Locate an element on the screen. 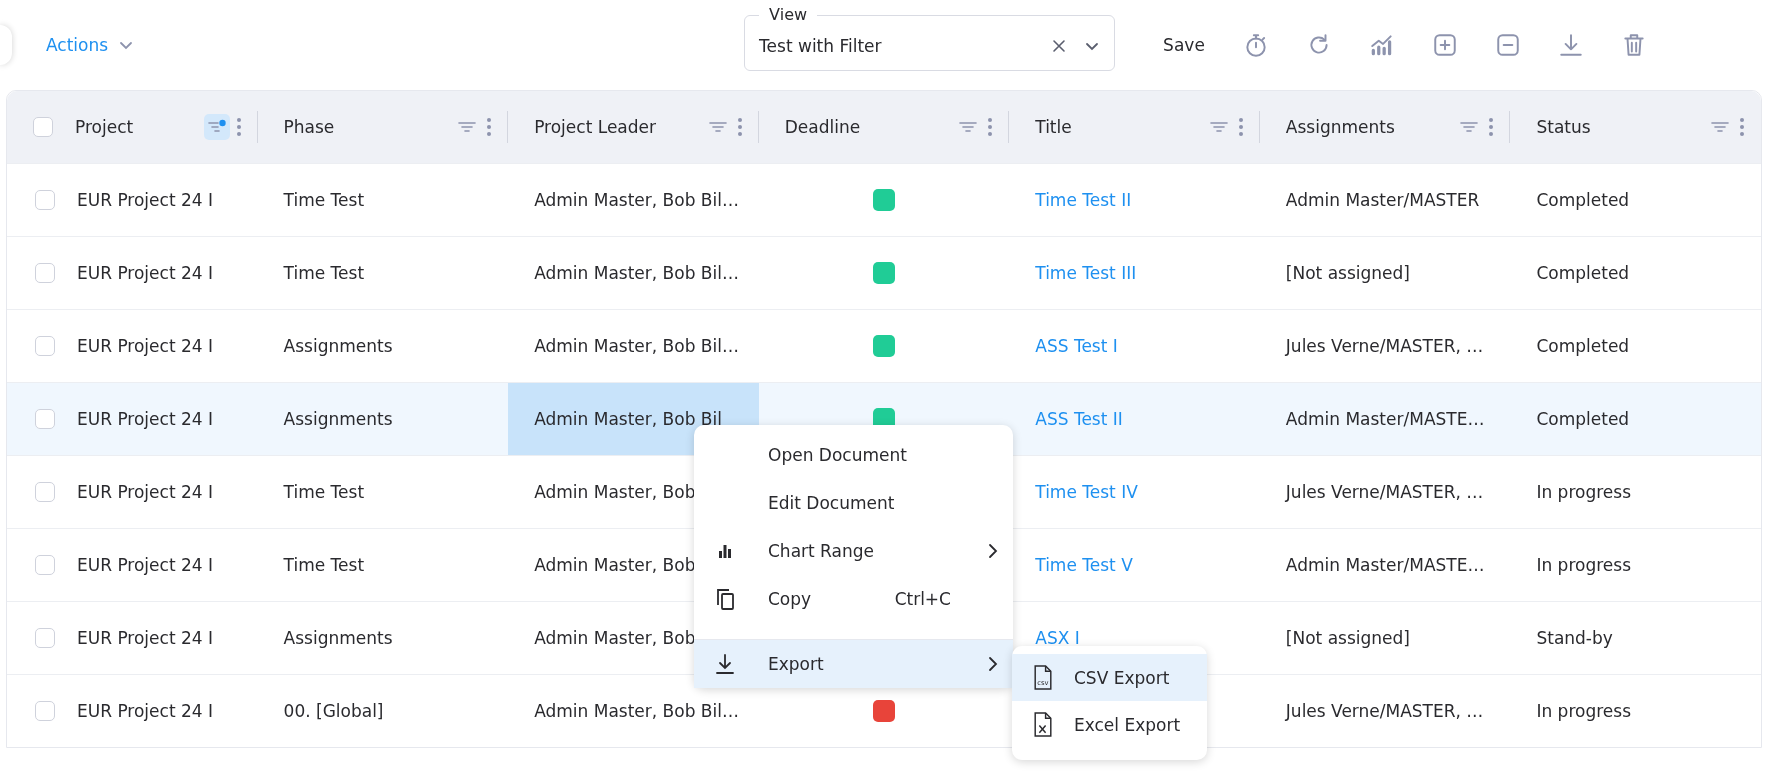  column-header: Project Leader is located at coordinates (595, 127).